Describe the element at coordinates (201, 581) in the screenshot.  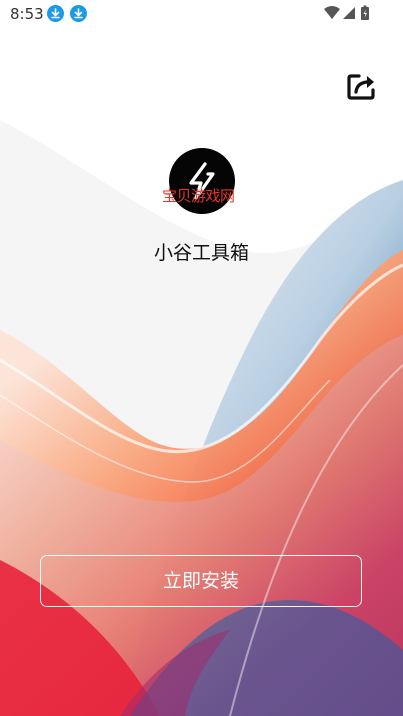
I see `install-button: 立即安装` at that location.